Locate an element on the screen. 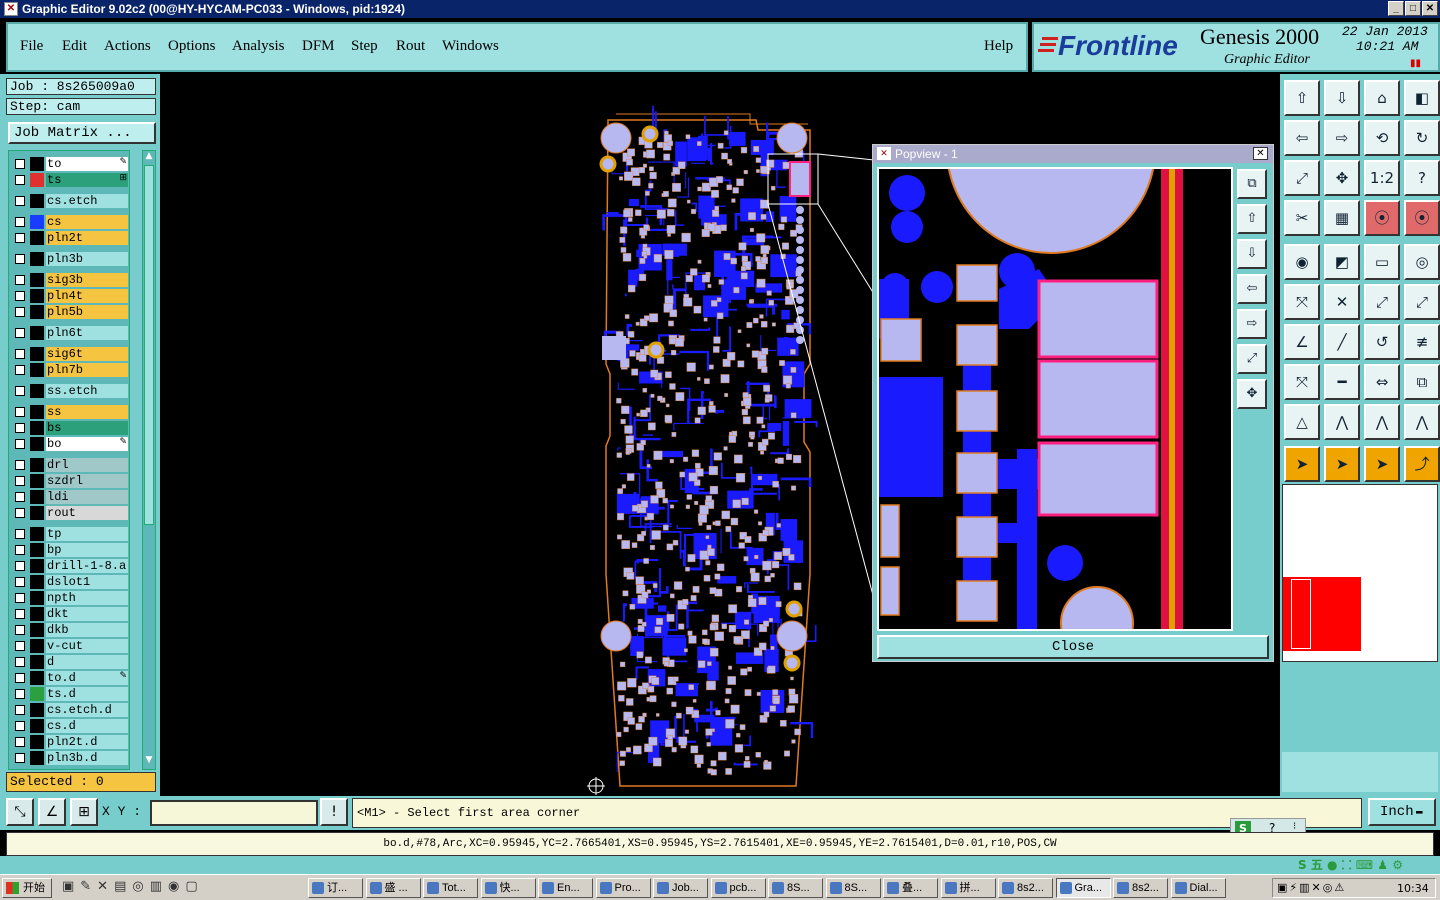 Image resolution: width=1440 pixels, height=900 pixels. scroll-down-arrow: ▼ is located at coordinates (149, 761).